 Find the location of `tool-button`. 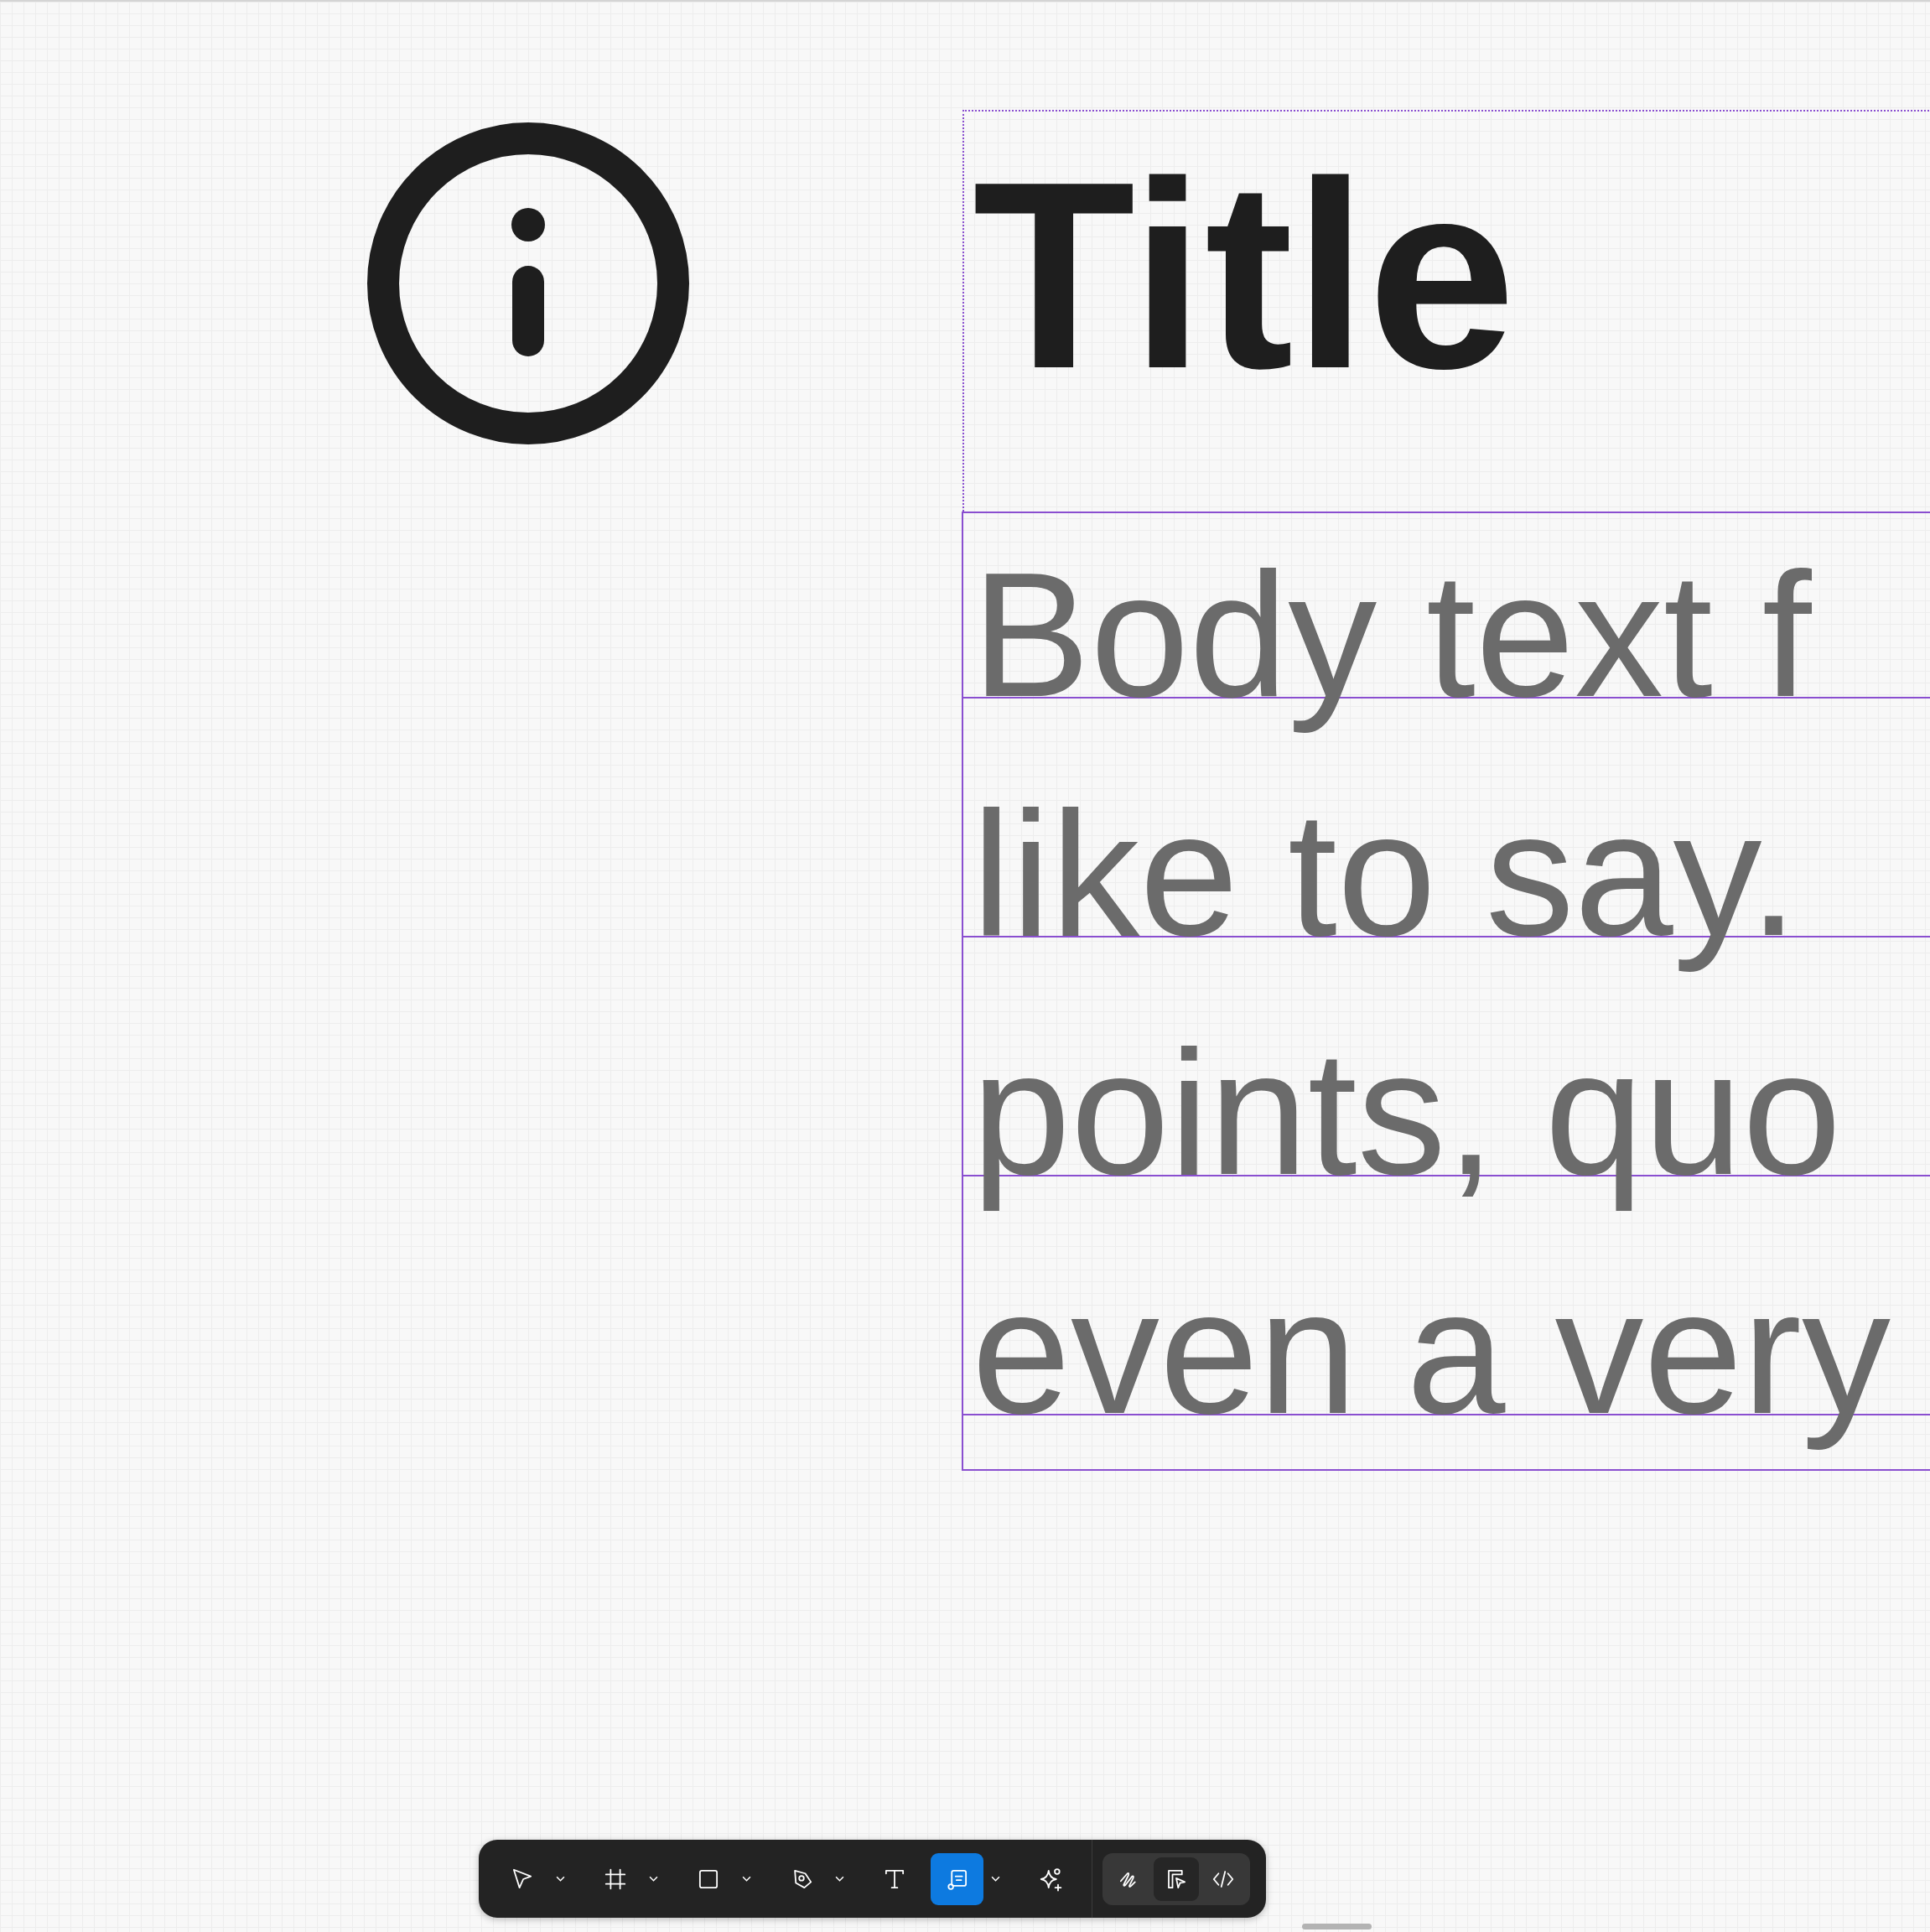

tool-button is located at coordinates (957, 1878).